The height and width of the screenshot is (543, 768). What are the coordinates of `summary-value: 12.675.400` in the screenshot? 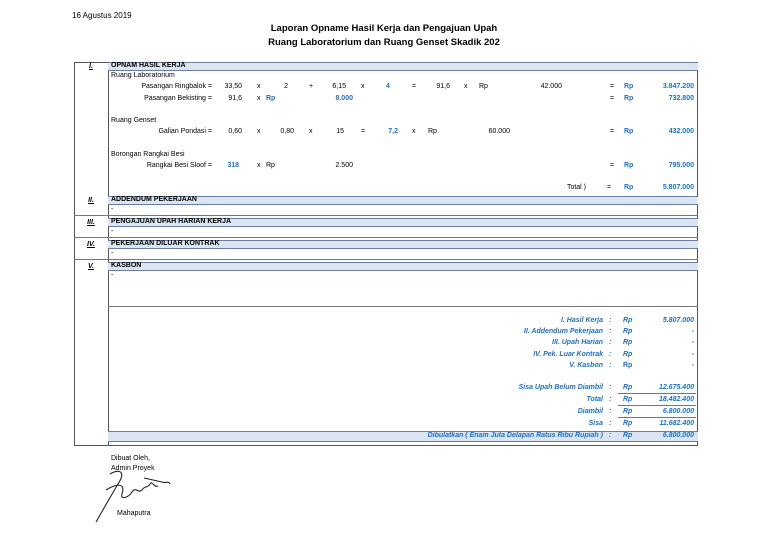 It's located at (676, 387).